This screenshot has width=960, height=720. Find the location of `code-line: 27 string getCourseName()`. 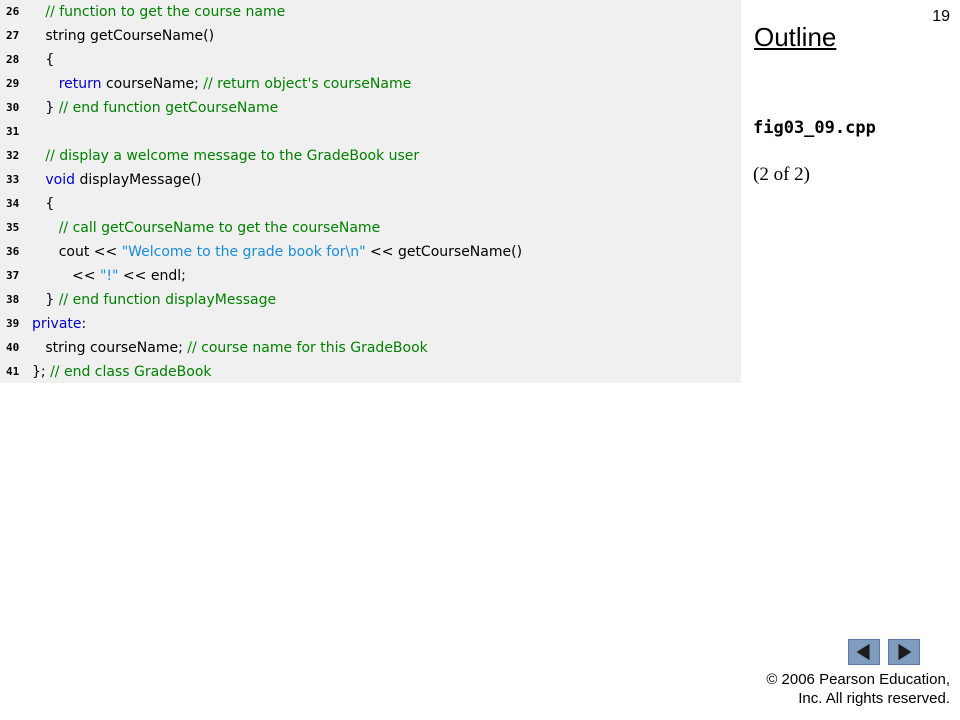

code-line: 27 string getCourseName() is located at coordinates (370, 36).